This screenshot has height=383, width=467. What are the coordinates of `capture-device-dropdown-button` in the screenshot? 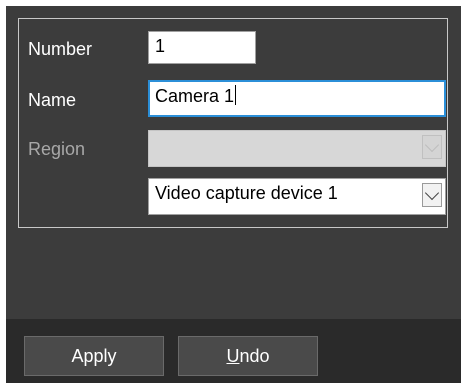 It's located at (432, 195).